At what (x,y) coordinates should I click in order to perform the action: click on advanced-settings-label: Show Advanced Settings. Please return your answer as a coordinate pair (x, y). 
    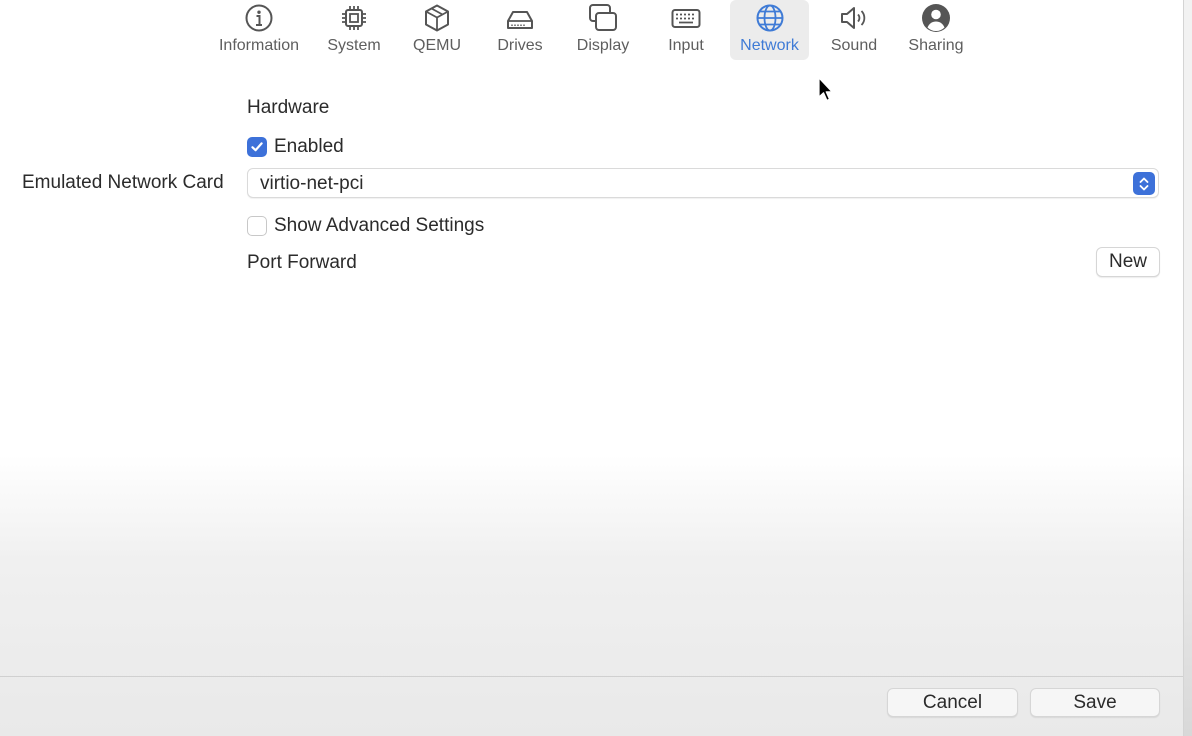
    Looking at the image, I should click on (379, 225).